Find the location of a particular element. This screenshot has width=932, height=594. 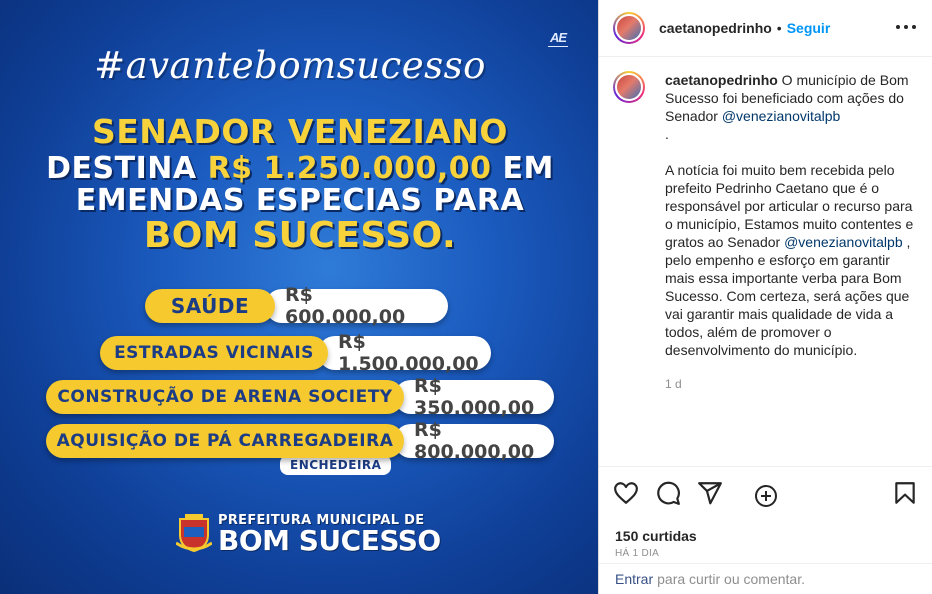

comment-prompt: para curtir ou comentar. is located at coordinates (731, 579).